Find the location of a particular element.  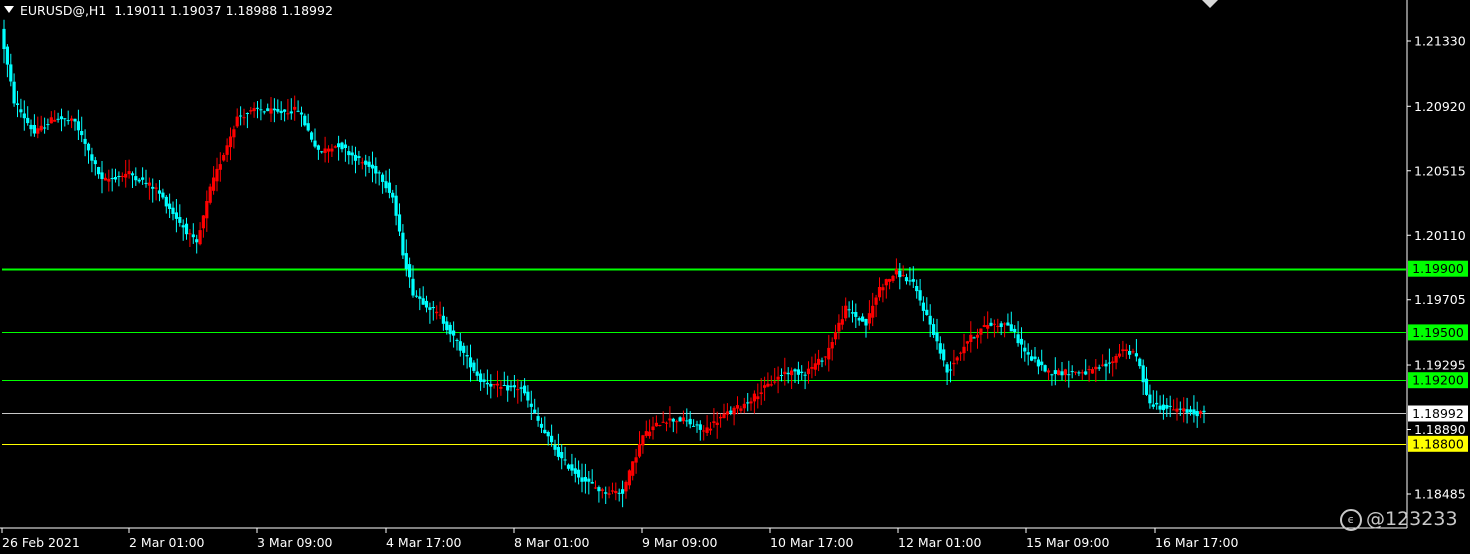

x-tick-label: 15 Mar 09:00 is located at coordinates (1068, 542).